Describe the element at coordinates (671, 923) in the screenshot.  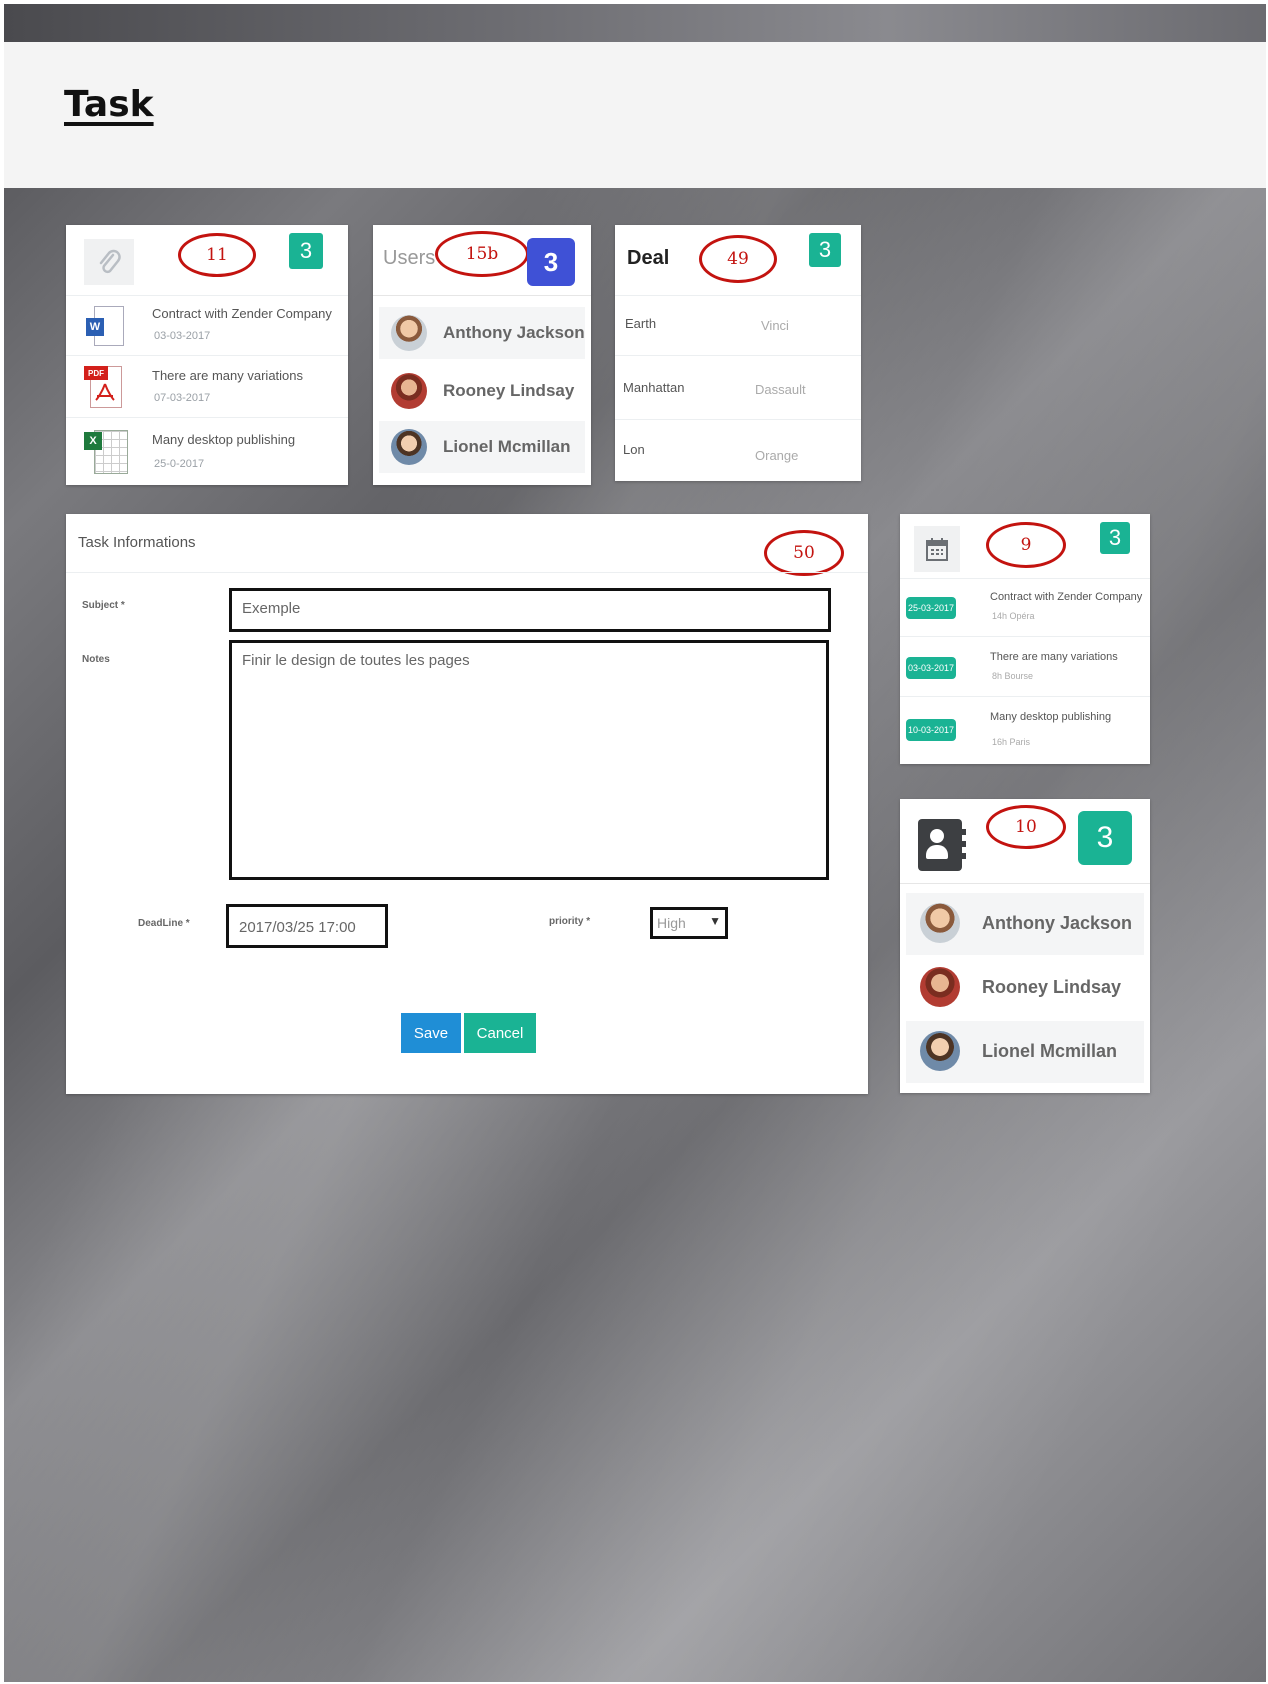
I see `priority-value: High` at that location.